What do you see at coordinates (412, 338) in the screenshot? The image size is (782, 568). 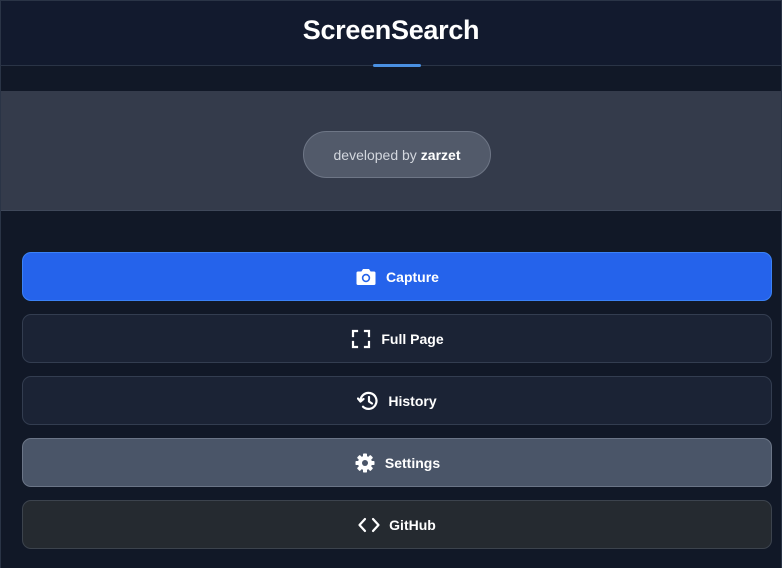 I see `full-page-label: Full Page` at bounding box center [412, 338].